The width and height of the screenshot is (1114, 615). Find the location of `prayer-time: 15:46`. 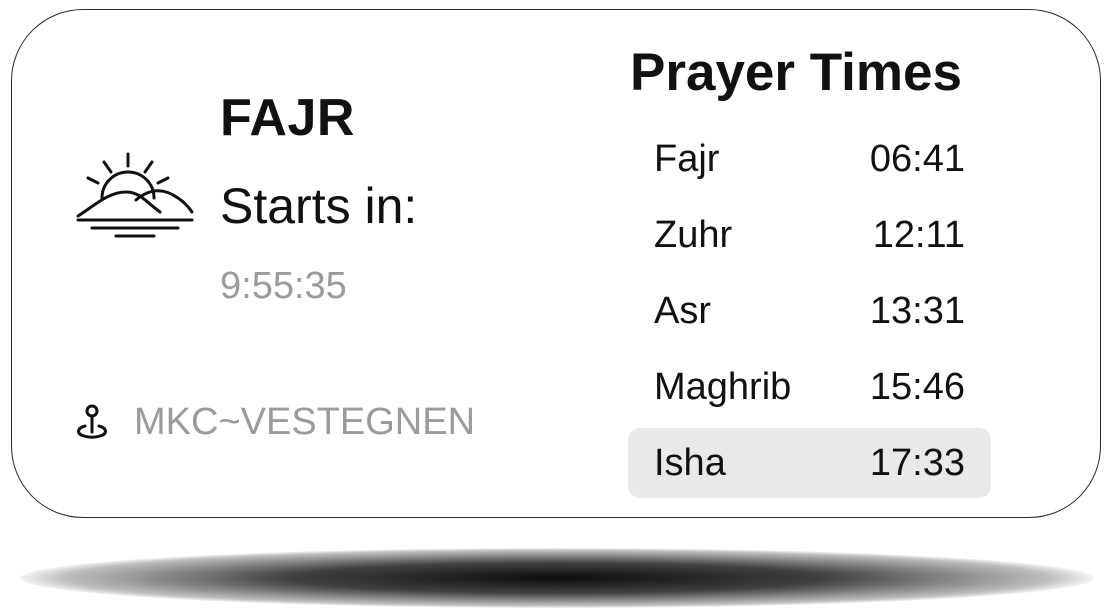

prayer-time: 15:46 is located at coordinates (917, 387).